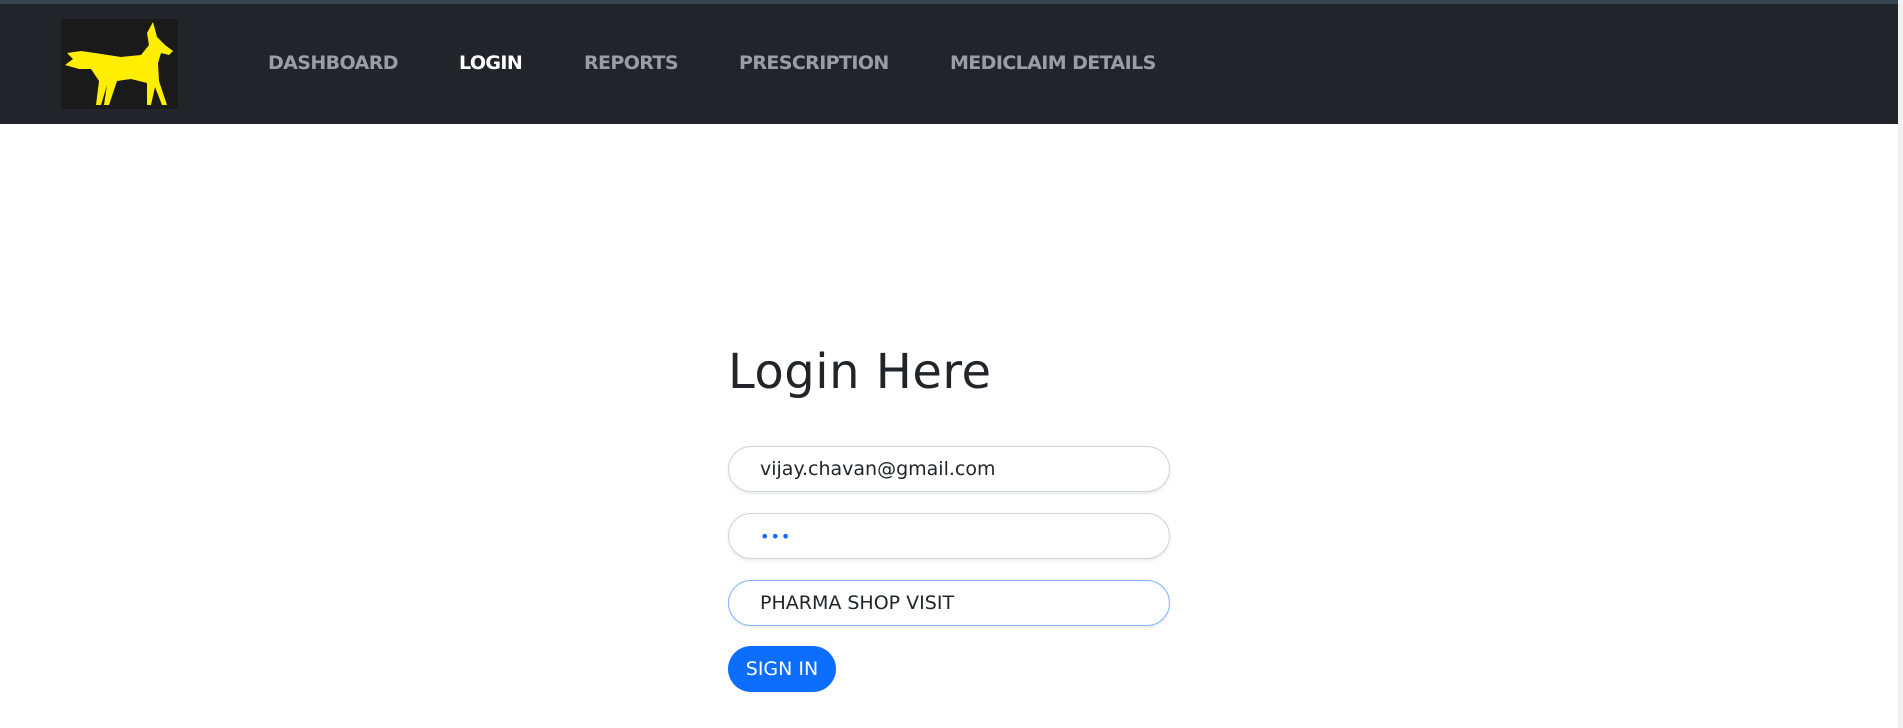  Describe the element at coordinates (491, 63) in the screenshot. I see `nav-login: LOGIN` at that location.